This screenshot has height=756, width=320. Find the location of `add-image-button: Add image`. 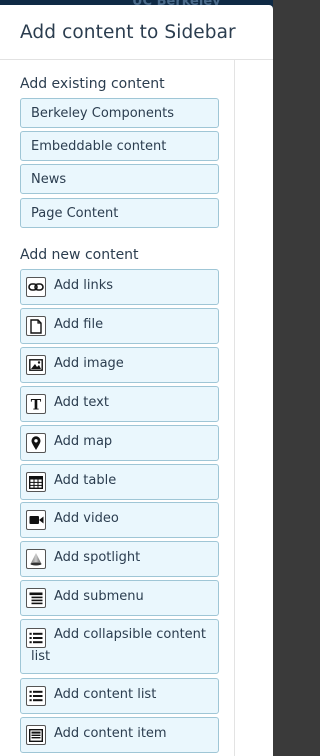

add-image-button: Add image is located at coordinates (119, 365).